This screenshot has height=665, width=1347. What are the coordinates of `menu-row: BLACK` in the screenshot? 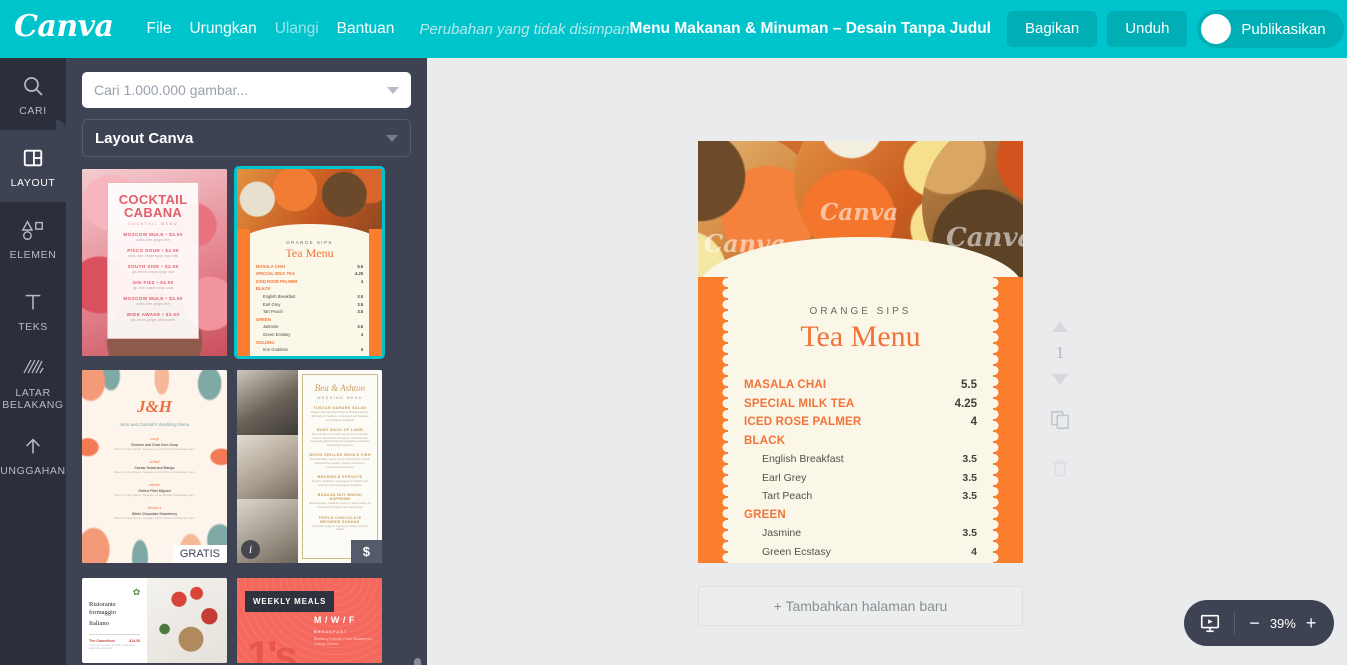 It's located at (860, 441).